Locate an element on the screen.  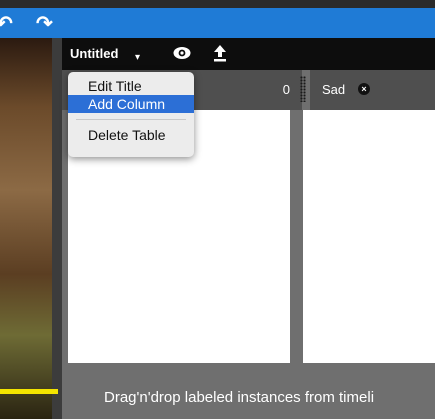
table-toolbar: Untitled ▾ is located at coordinates (248, 54).